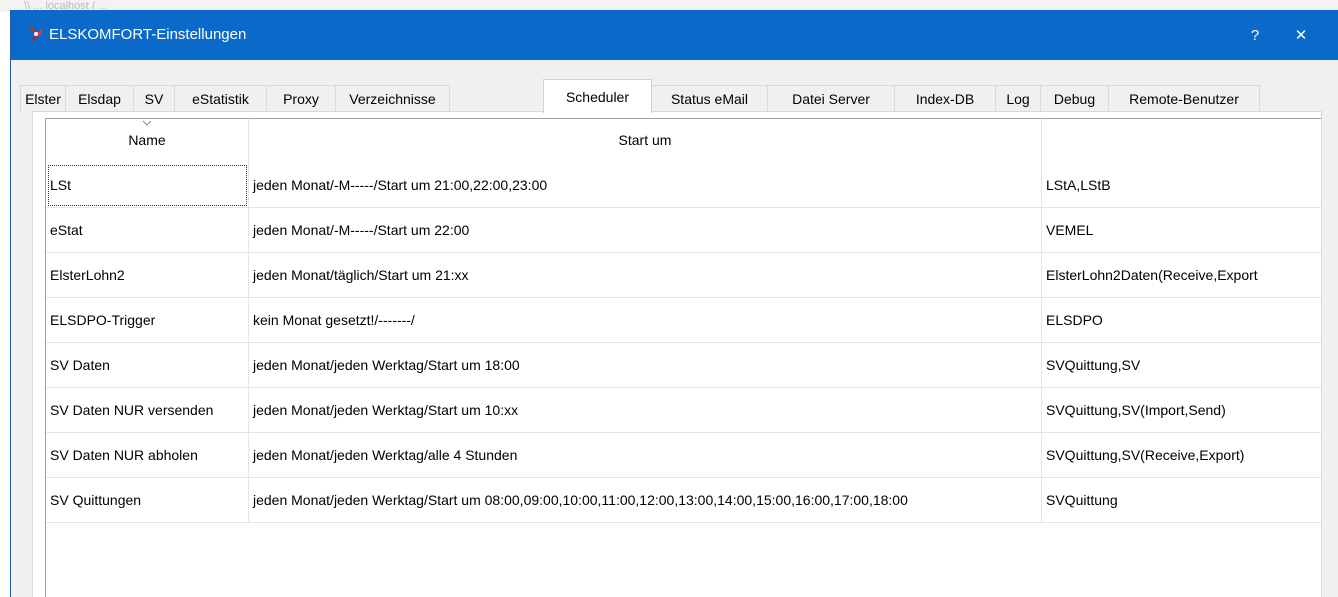 The width and height of the screenshot is (1338, 597). Describe the element at coordinates (645, 230) in the screenshot. I see `cell-start: jeden Monat/-M-----/Start um 22:00` at that location.